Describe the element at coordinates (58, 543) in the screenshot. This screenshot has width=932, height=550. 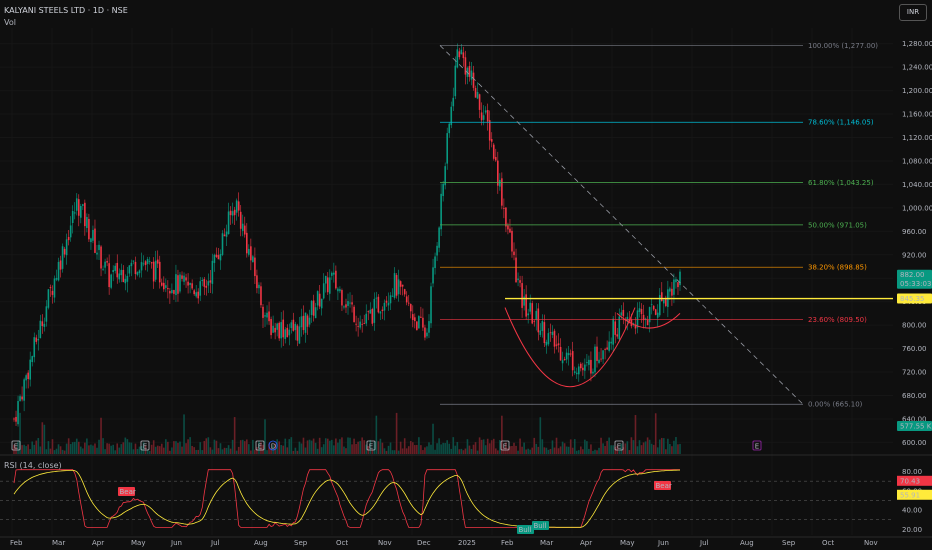
I see `time-axis-label: Mar` at that location.